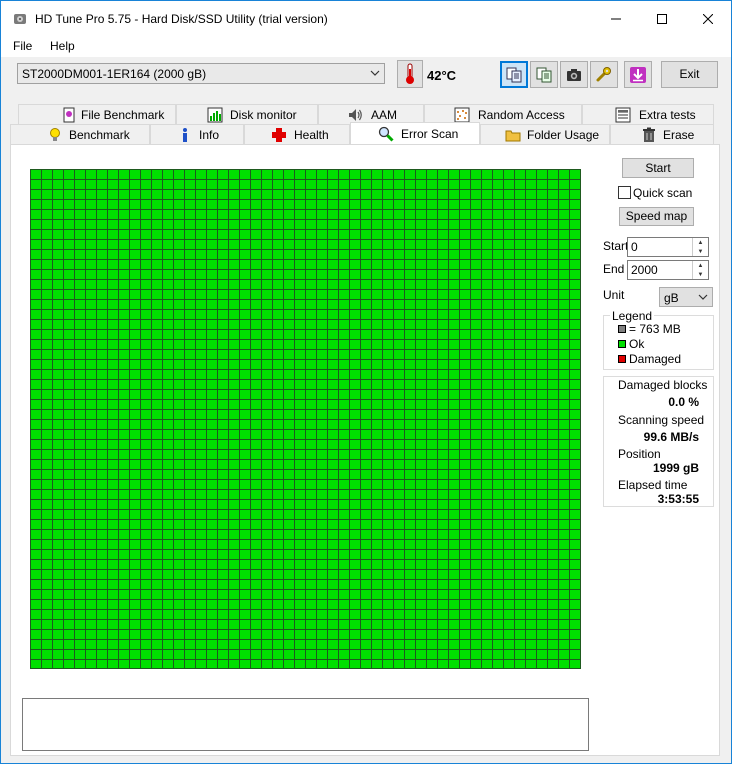 This screenshot has height=764, width=732. What do you see at coordinates (355, 115) in the screenshot?
I see `speaker-icon` at bounding box center [355, 115].